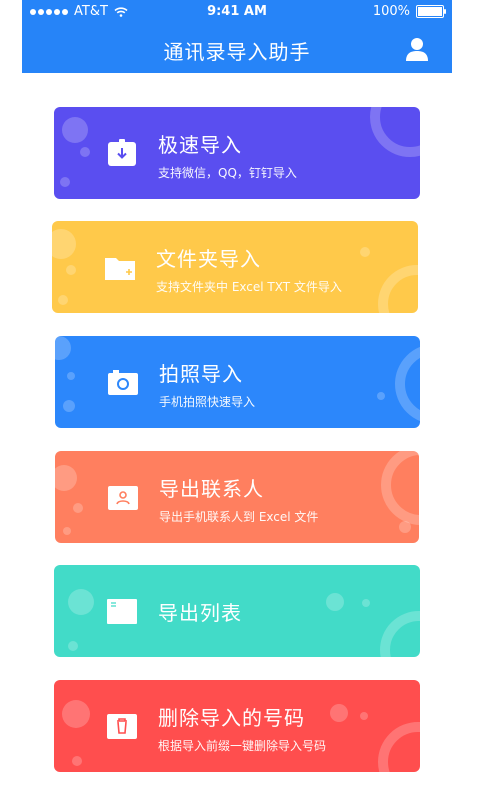 This screenshot has width=480, height=800. I want to click on app-header: AT&T 9:41 AM 100% 通讯录导入助手, so click(237, 36).